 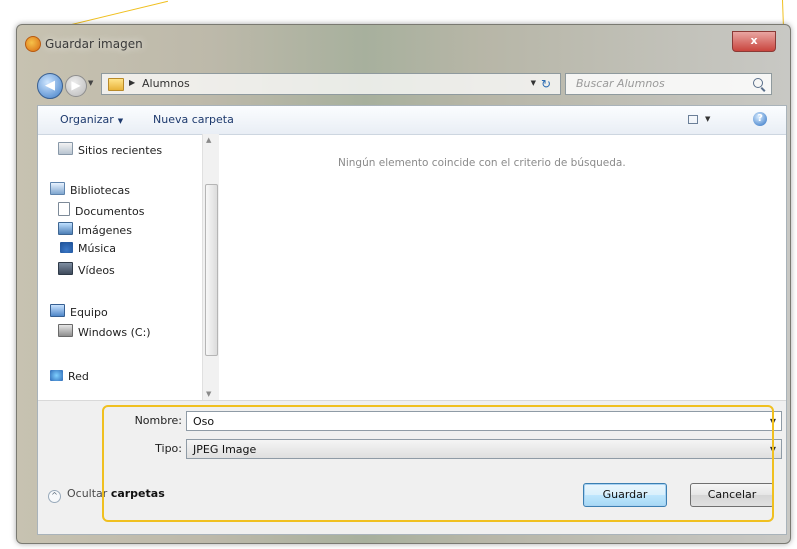 What do you see at coordinates (208, 394) in the screenshot?
I see `scroll-down-icon: ▼` at bounding box center [208, 394].